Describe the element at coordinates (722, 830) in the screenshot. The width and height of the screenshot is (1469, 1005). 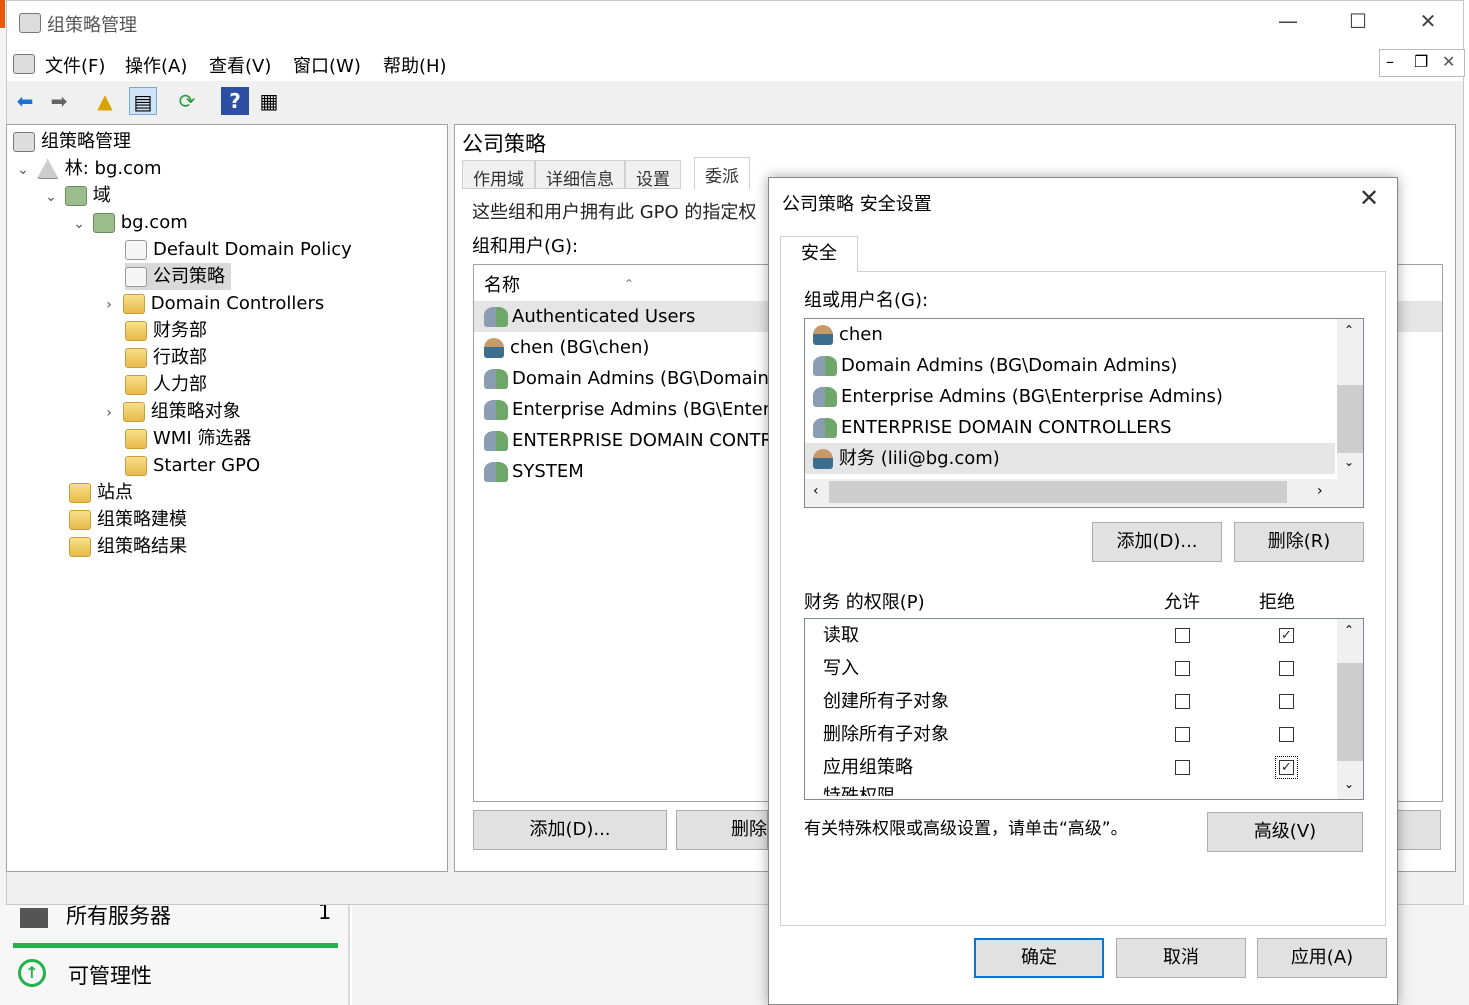
I see `remove-button: 删除` at that location.